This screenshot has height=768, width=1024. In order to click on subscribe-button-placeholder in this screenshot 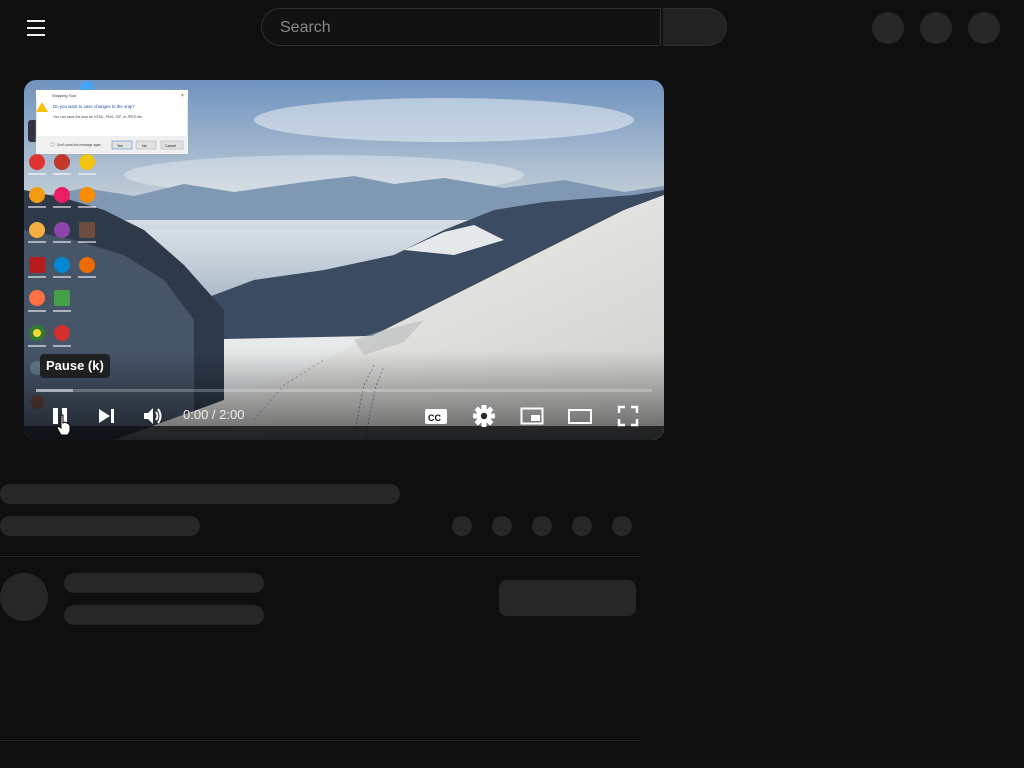, I will do `click(567, 598)`.